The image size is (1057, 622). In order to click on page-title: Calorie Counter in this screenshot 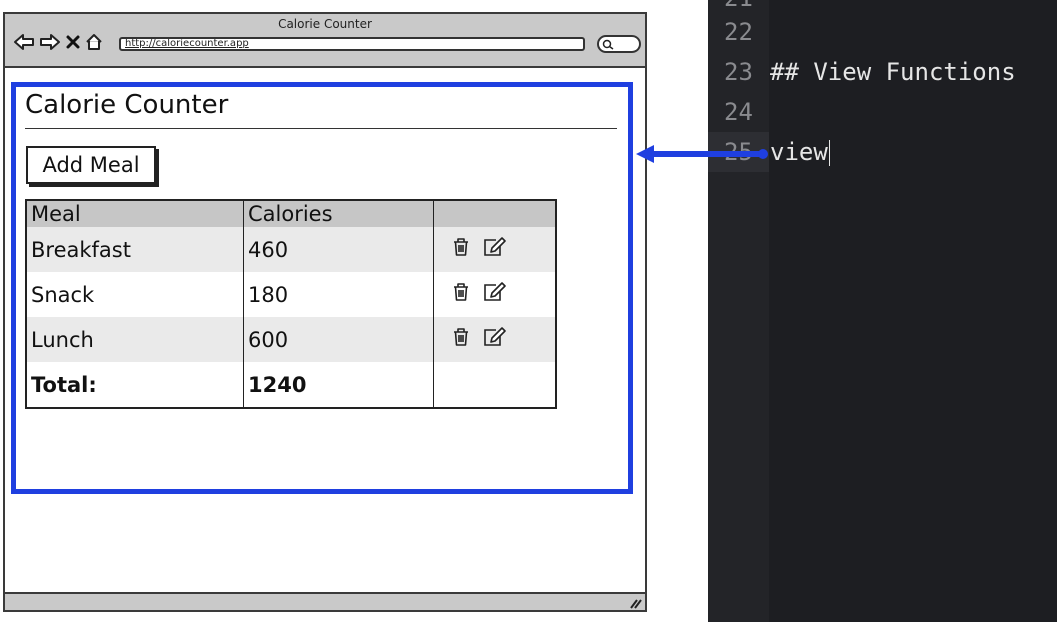, I will do `click(127, 105)`.